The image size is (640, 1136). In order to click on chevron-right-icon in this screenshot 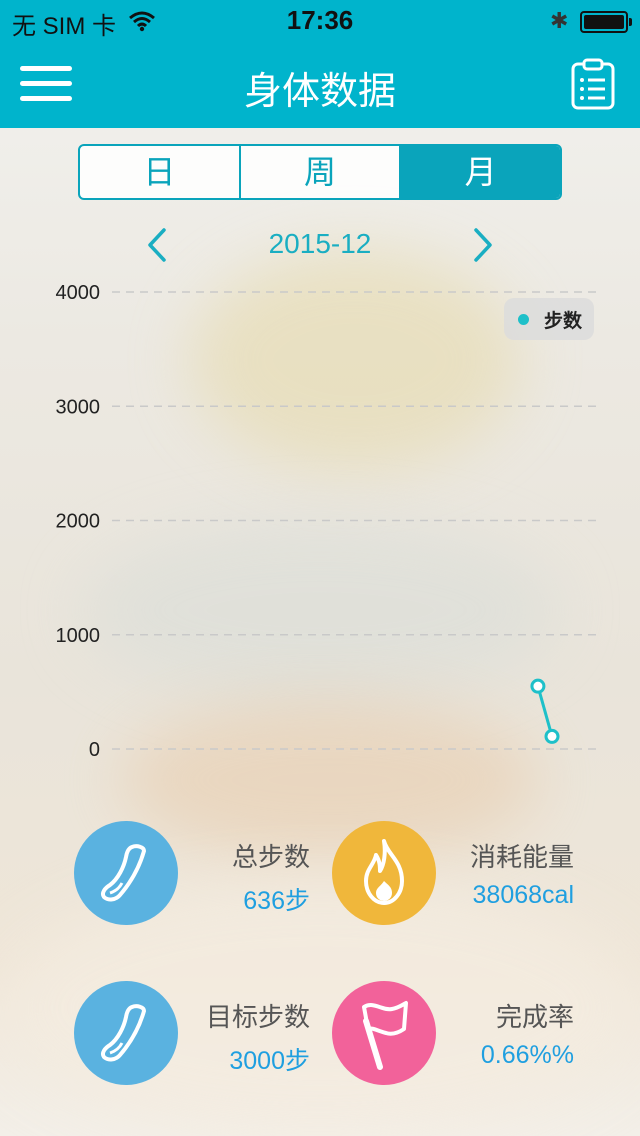, I will do `click(483, 245)`.